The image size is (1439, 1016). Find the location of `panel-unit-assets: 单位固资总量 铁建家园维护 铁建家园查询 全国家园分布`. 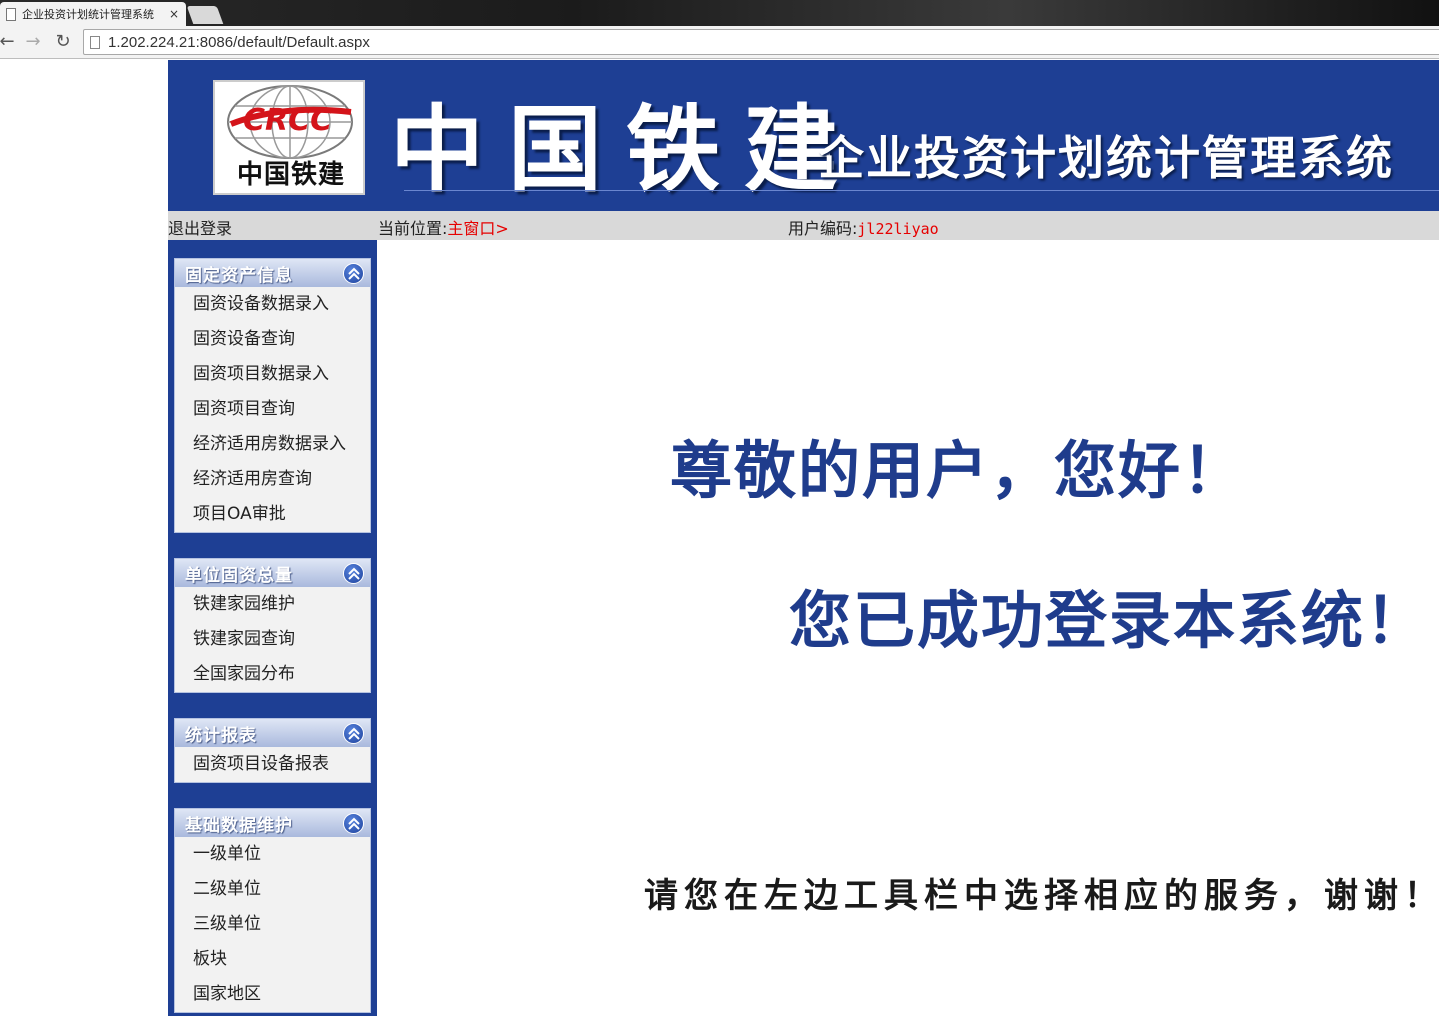

panel-unit-assets: 单位固资总量 铁建家园维护 铁建家园查询 全国家园分布 is located at coordinates (272, 625).